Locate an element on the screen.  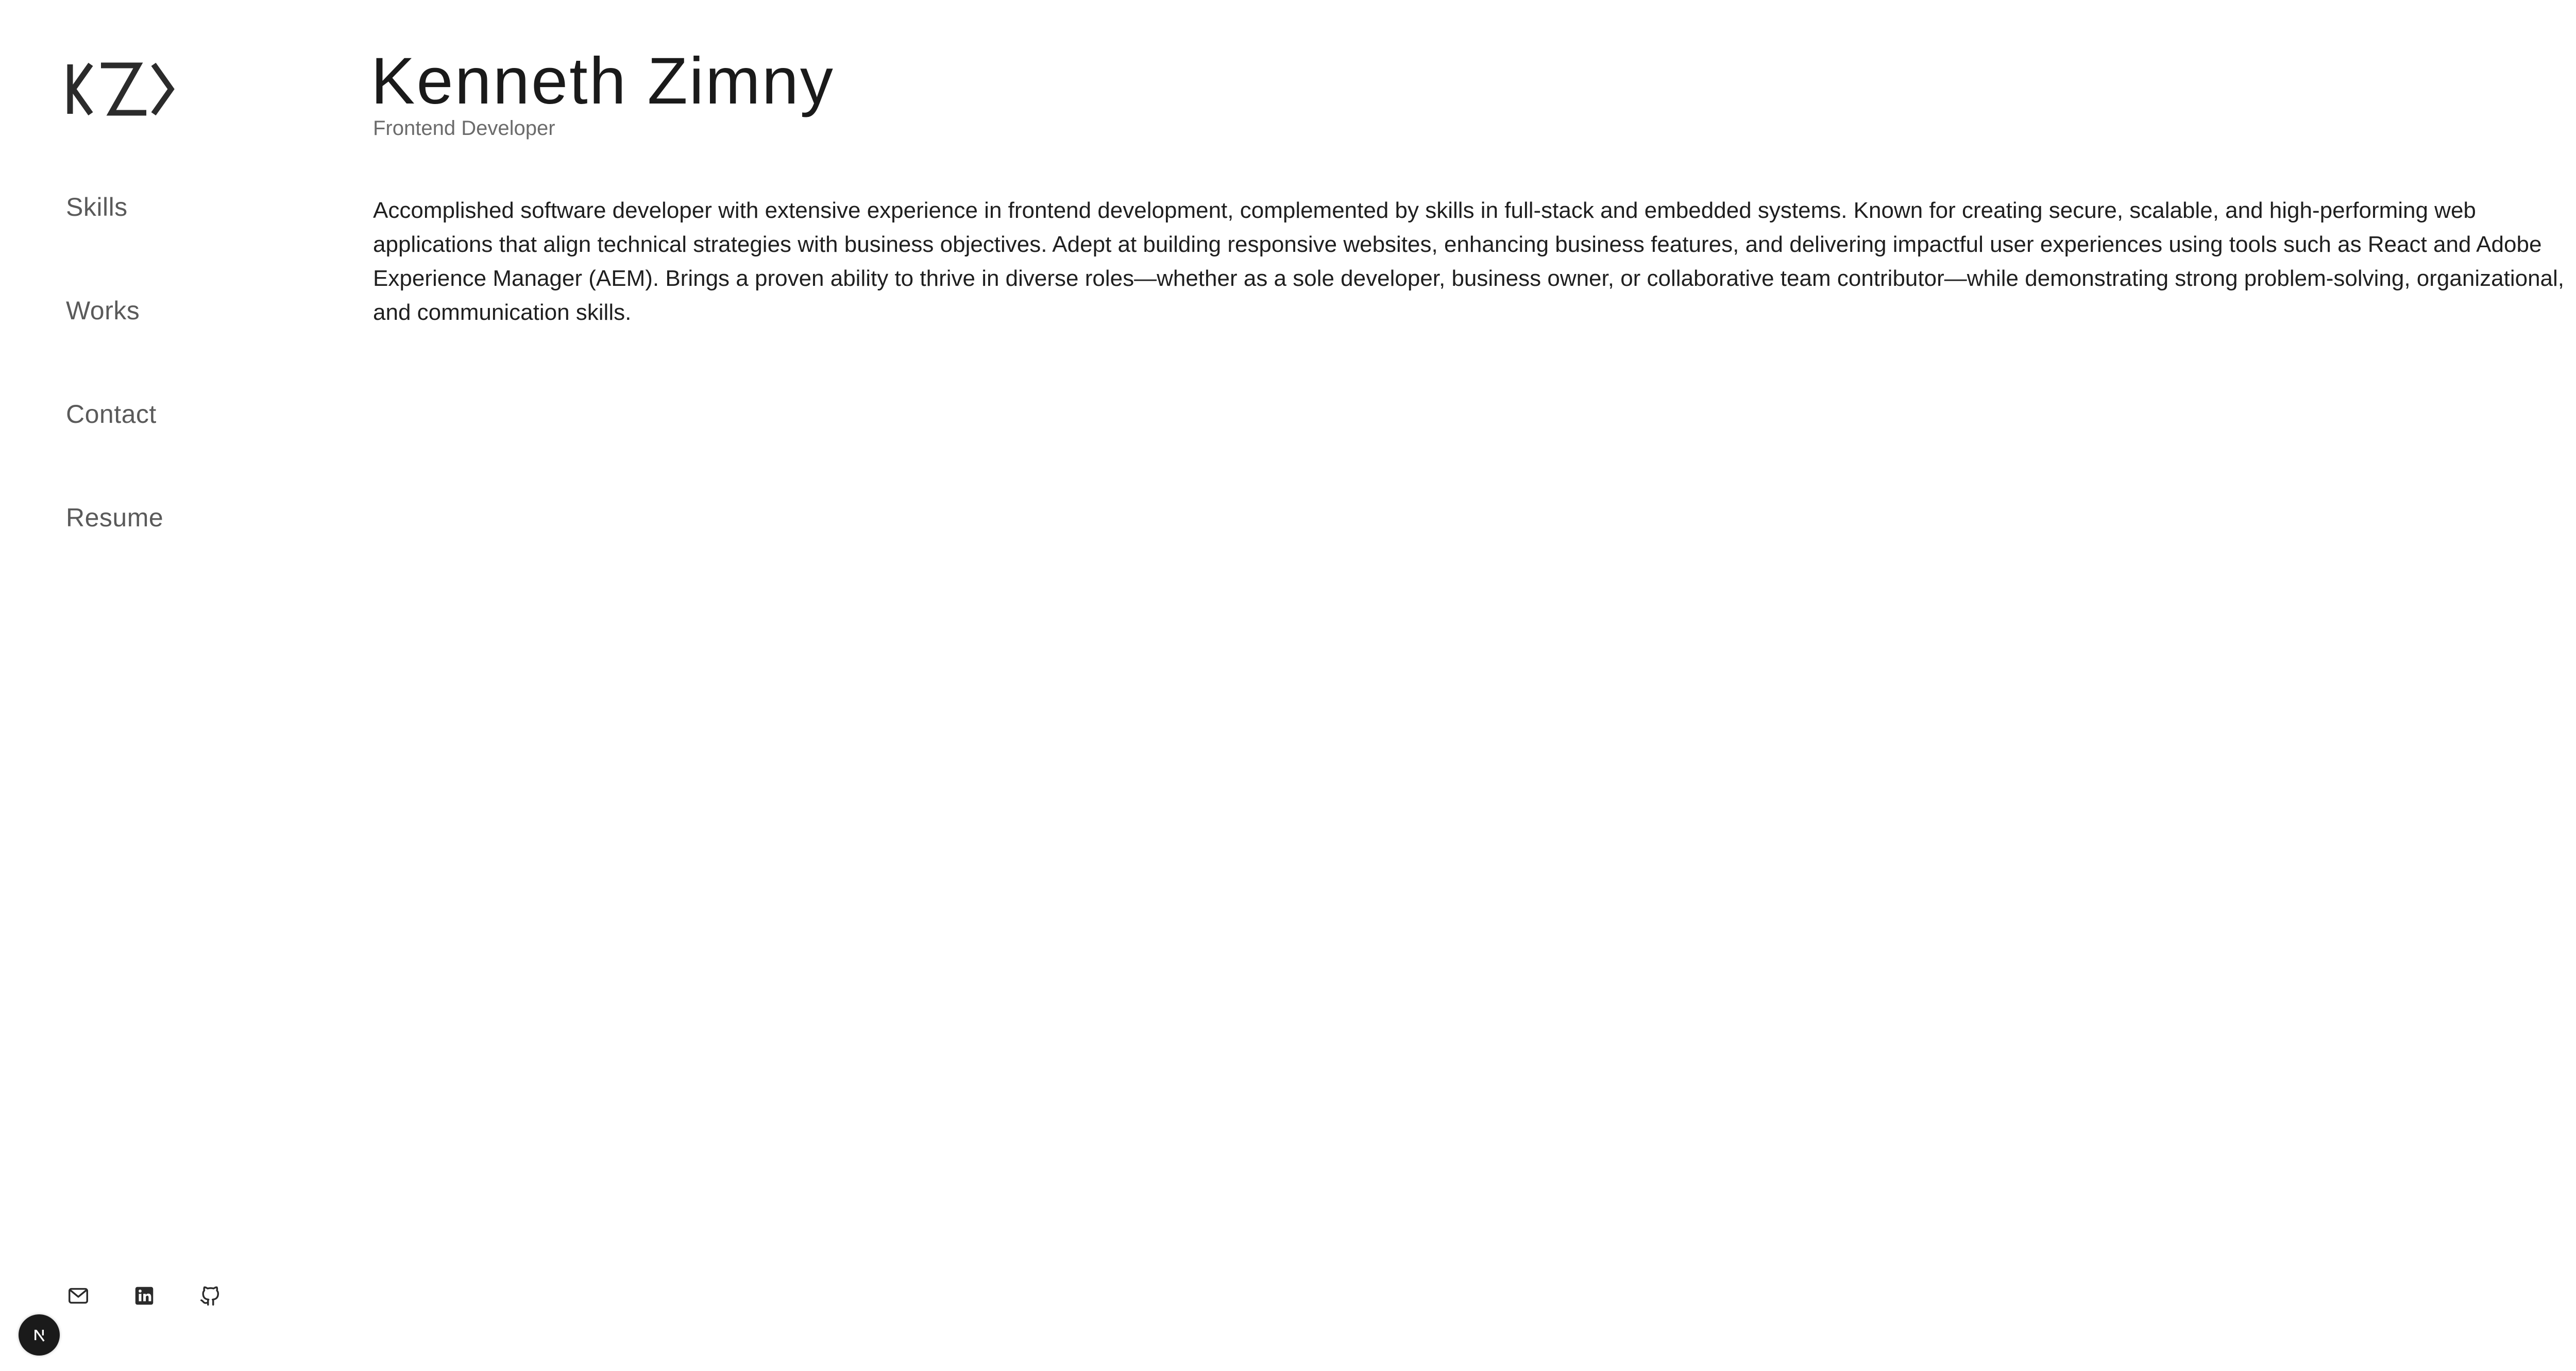
sidebar-item-skills: Skills is located at coordinates (174, 207).